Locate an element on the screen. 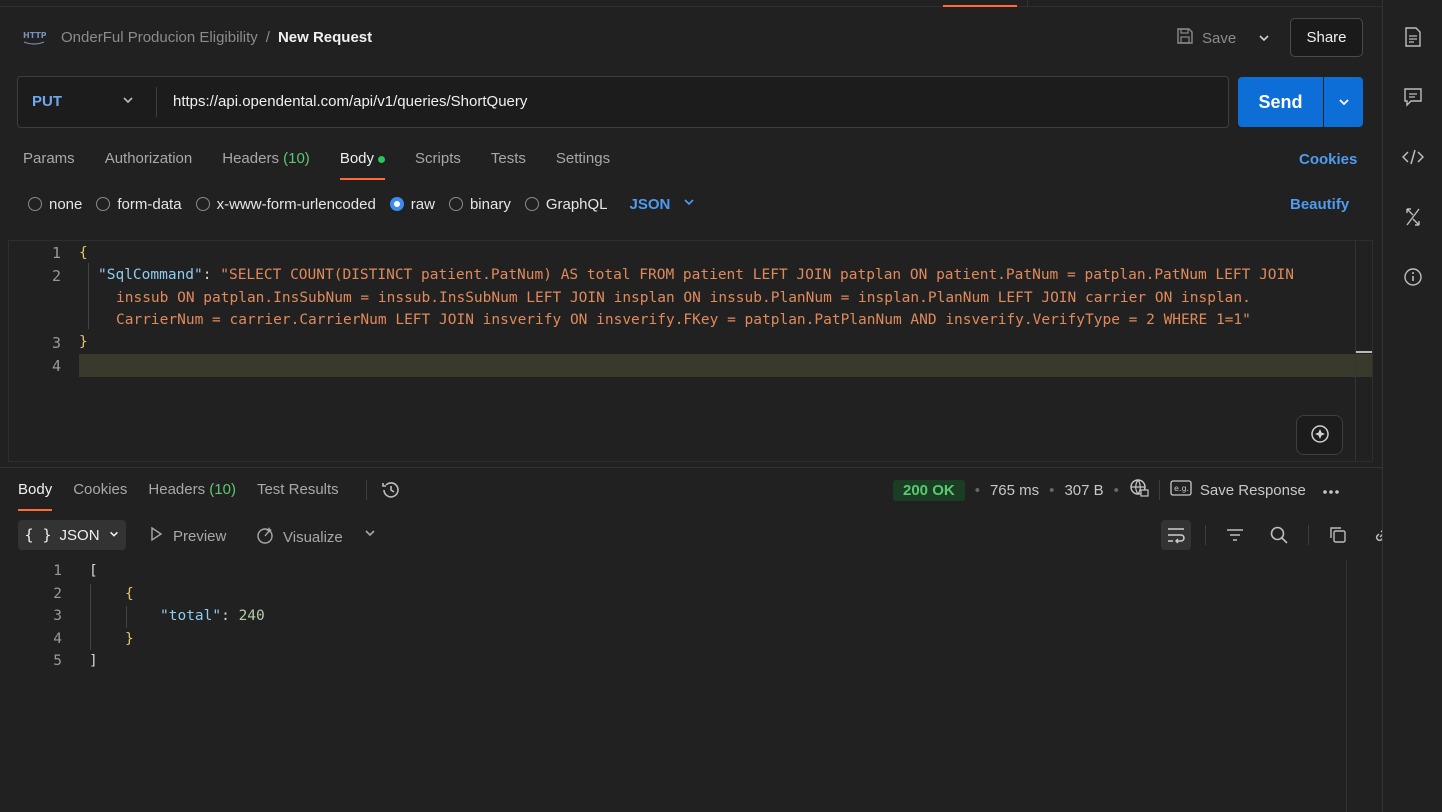 Image resolution: width=1442 pixels, height=812 pixels. send-options-chevron-icon is located at coordinates (1343, 102).